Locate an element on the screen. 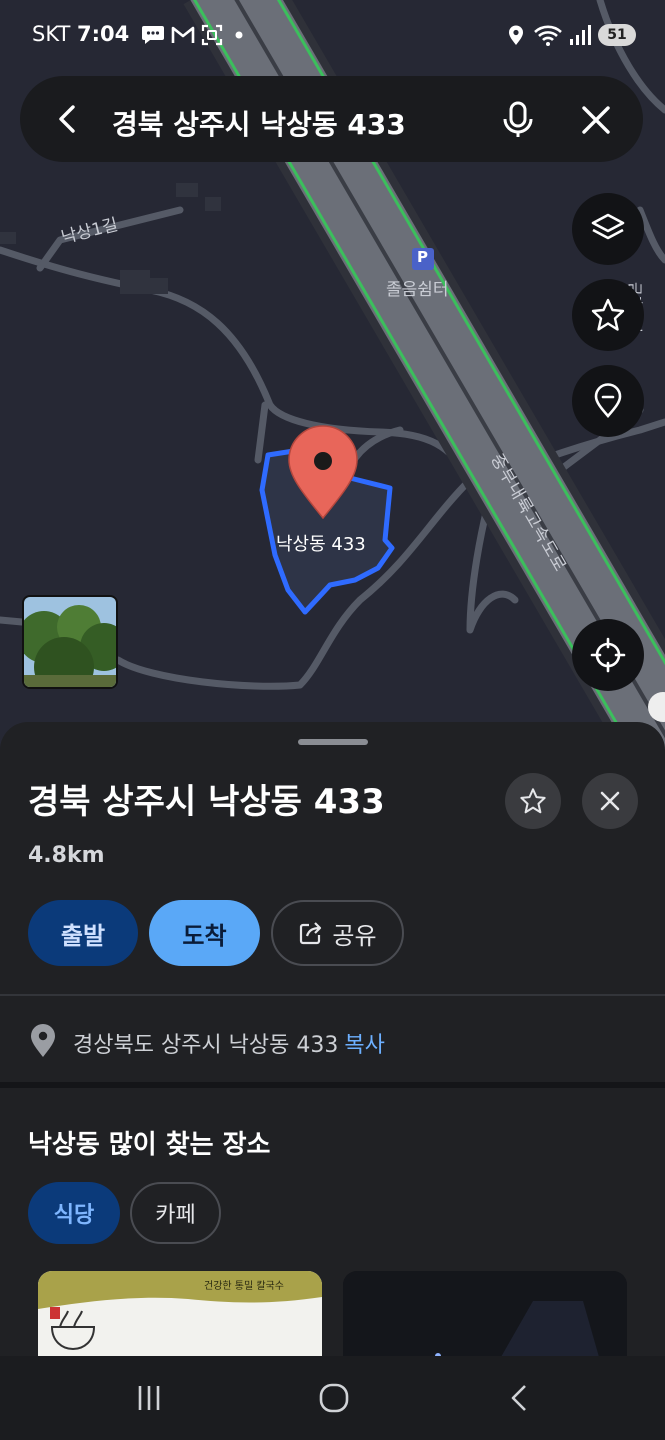  favorites-button is located at coordinates (608, 315).